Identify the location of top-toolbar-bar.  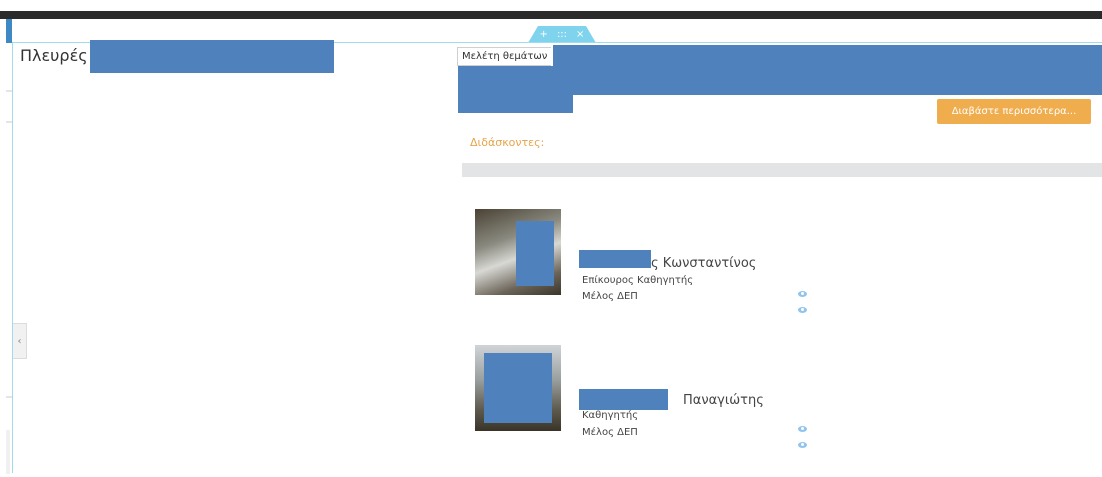
(551, 15).